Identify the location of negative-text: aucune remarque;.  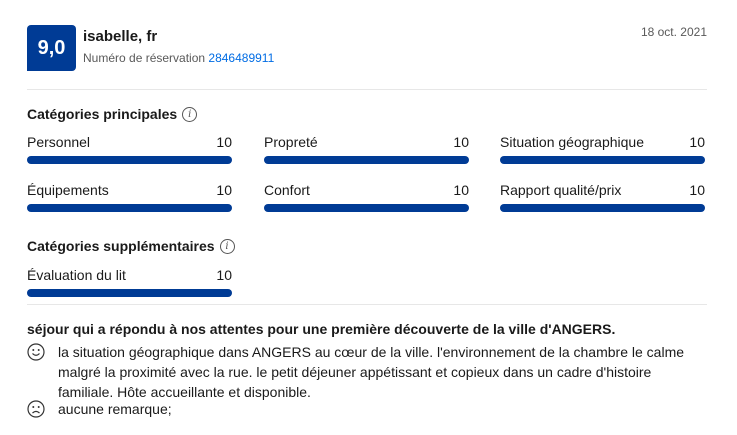
(115, 409).